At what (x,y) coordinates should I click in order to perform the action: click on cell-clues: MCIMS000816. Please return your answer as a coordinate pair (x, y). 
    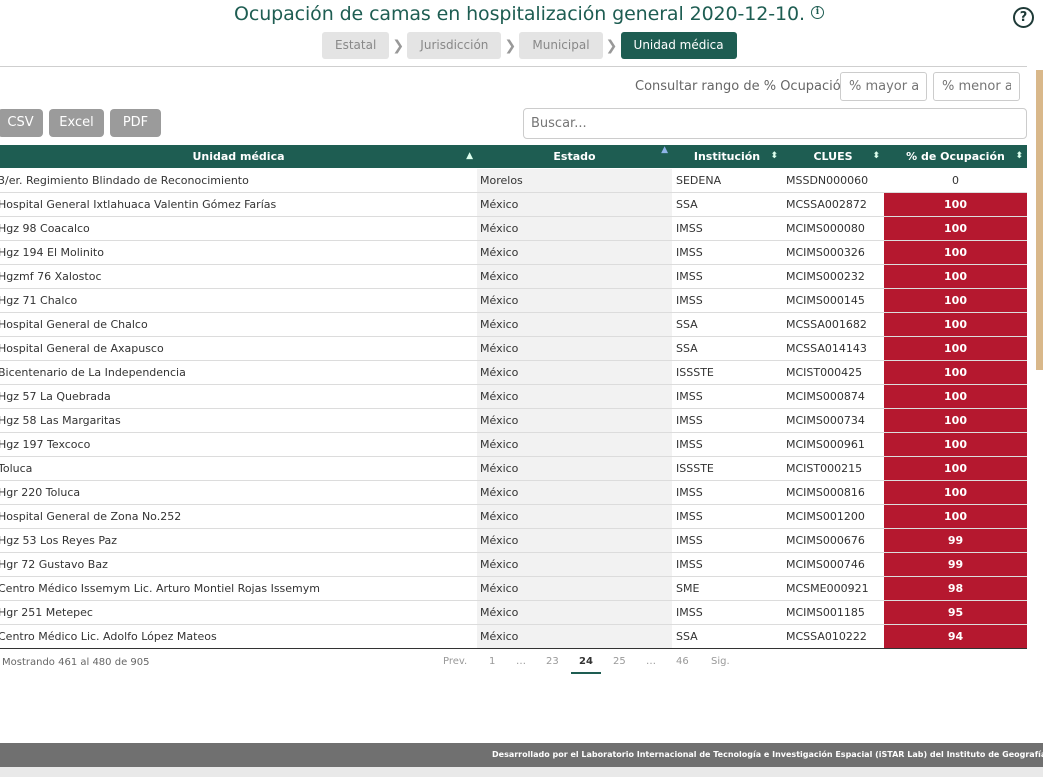
    Looking at the image, I should click on (825, 492).